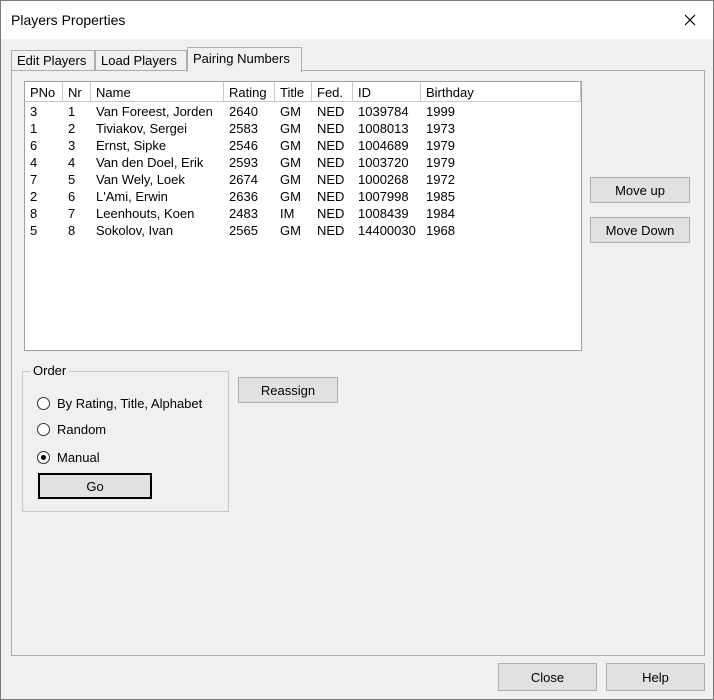 Image resolution: width=714 pixels, height=700 pixels. Describe the element at coordinates (78, 457) in the screenshot. I see `radio-label-manual: Manual` at that location.